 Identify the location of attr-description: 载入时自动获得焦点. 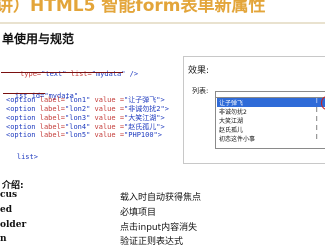
(161, 198).